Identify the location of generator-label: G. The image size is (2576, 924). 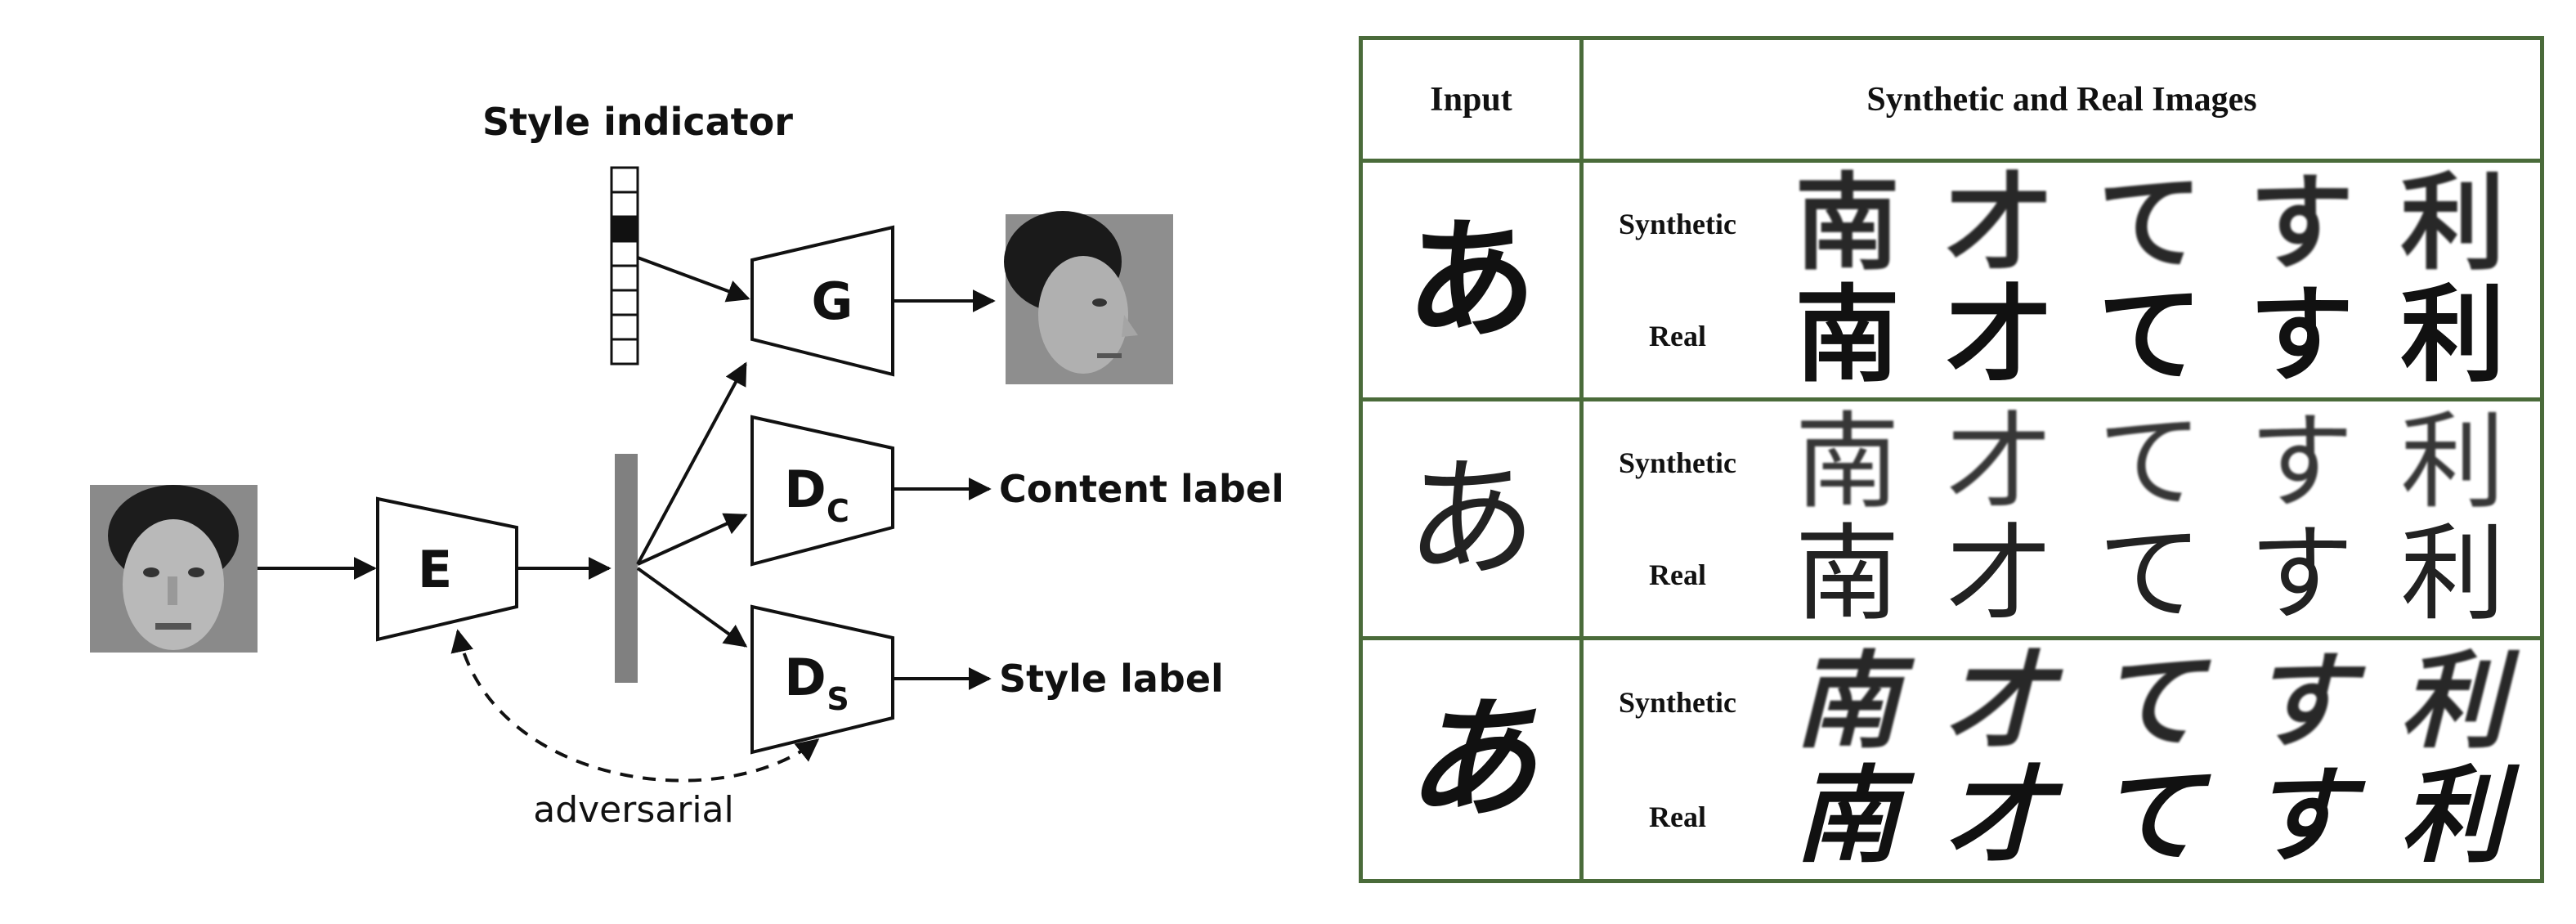
(832, 301).